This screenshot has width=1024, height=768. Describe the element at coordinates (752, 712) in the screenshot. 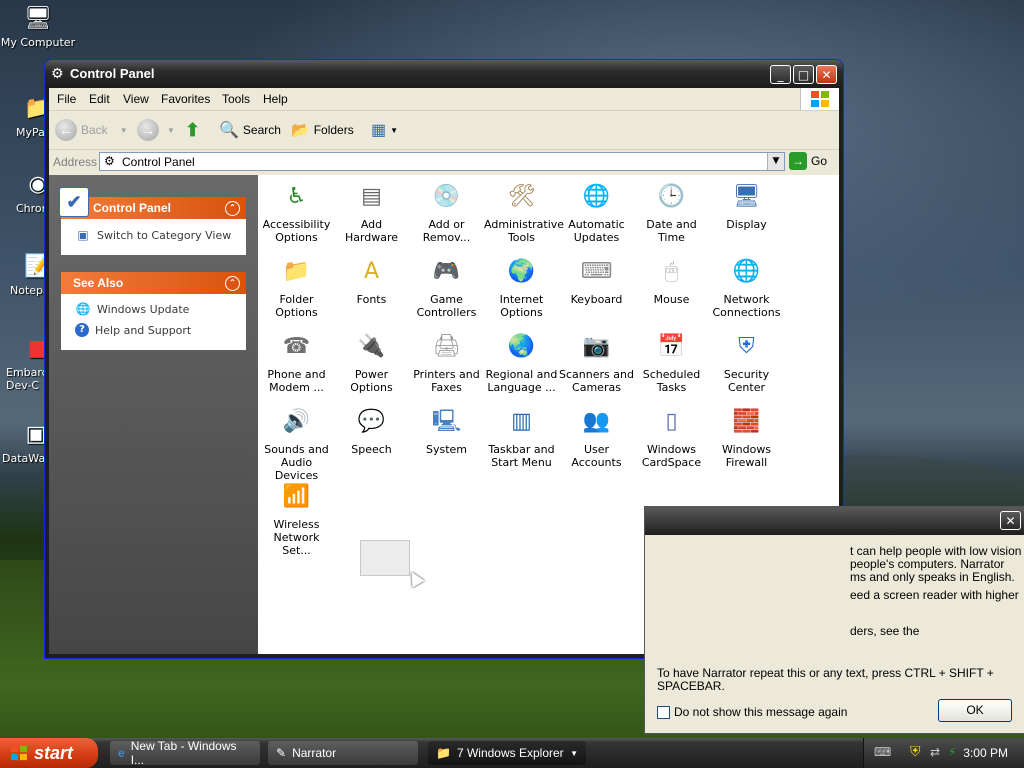

I see `dont-show-again-checkbox: Do not show this message again` at that location.